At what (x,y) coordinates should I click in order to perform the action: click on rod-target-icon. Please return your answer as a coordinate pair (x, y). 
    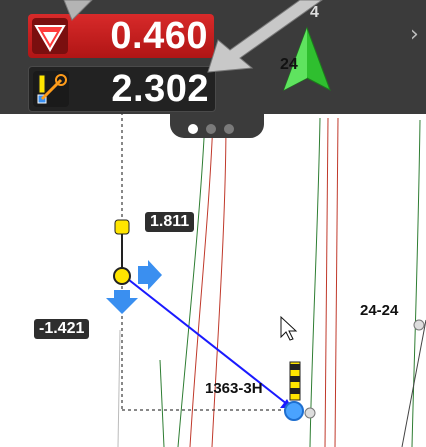
    Looking at the image, I should click on (295, 381).